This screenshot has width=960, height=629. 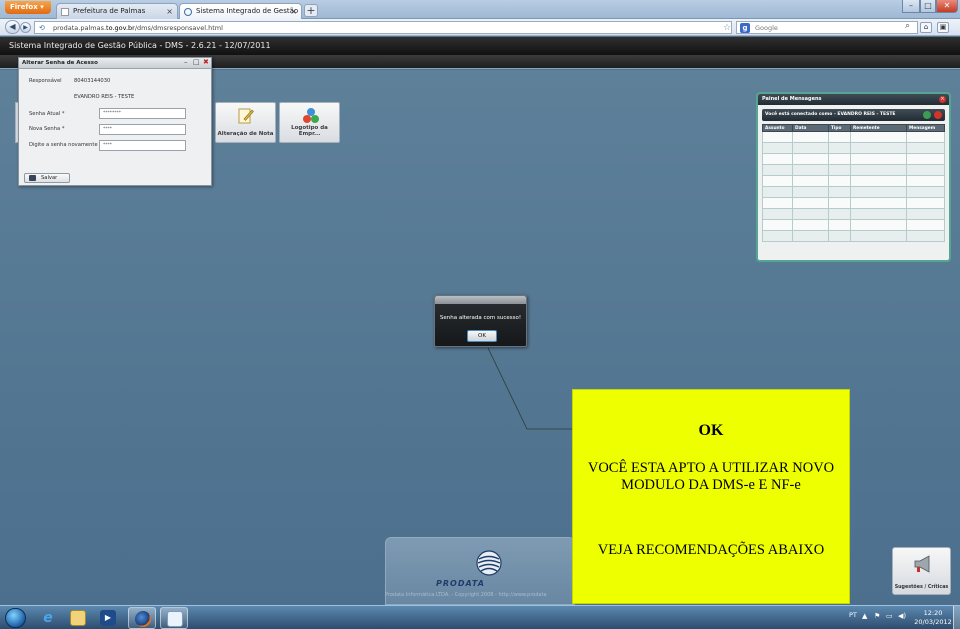 I want to click on show-desktop-button, so click(x=956, y=617).